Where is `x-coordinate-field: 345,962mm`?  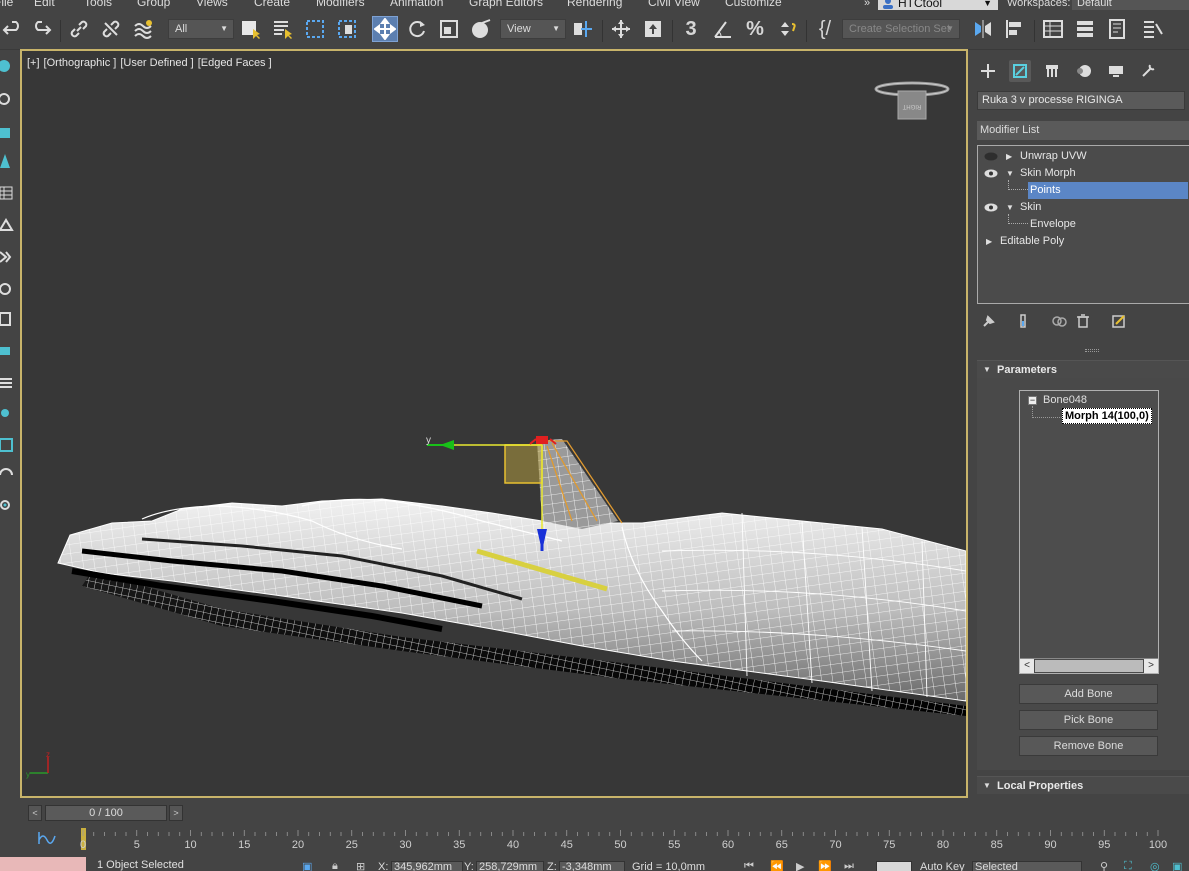 x-coordinate-field: 345,962mm is located at coordinates (427, 866).